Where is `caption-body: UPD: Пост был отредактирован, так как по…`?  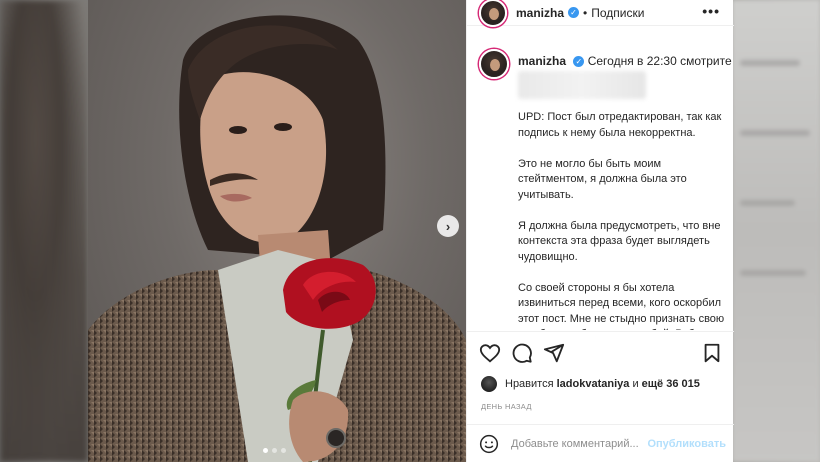
caption-body: UPD: Пост был отредактирован, так как по… is located at coordinates (623, 220).